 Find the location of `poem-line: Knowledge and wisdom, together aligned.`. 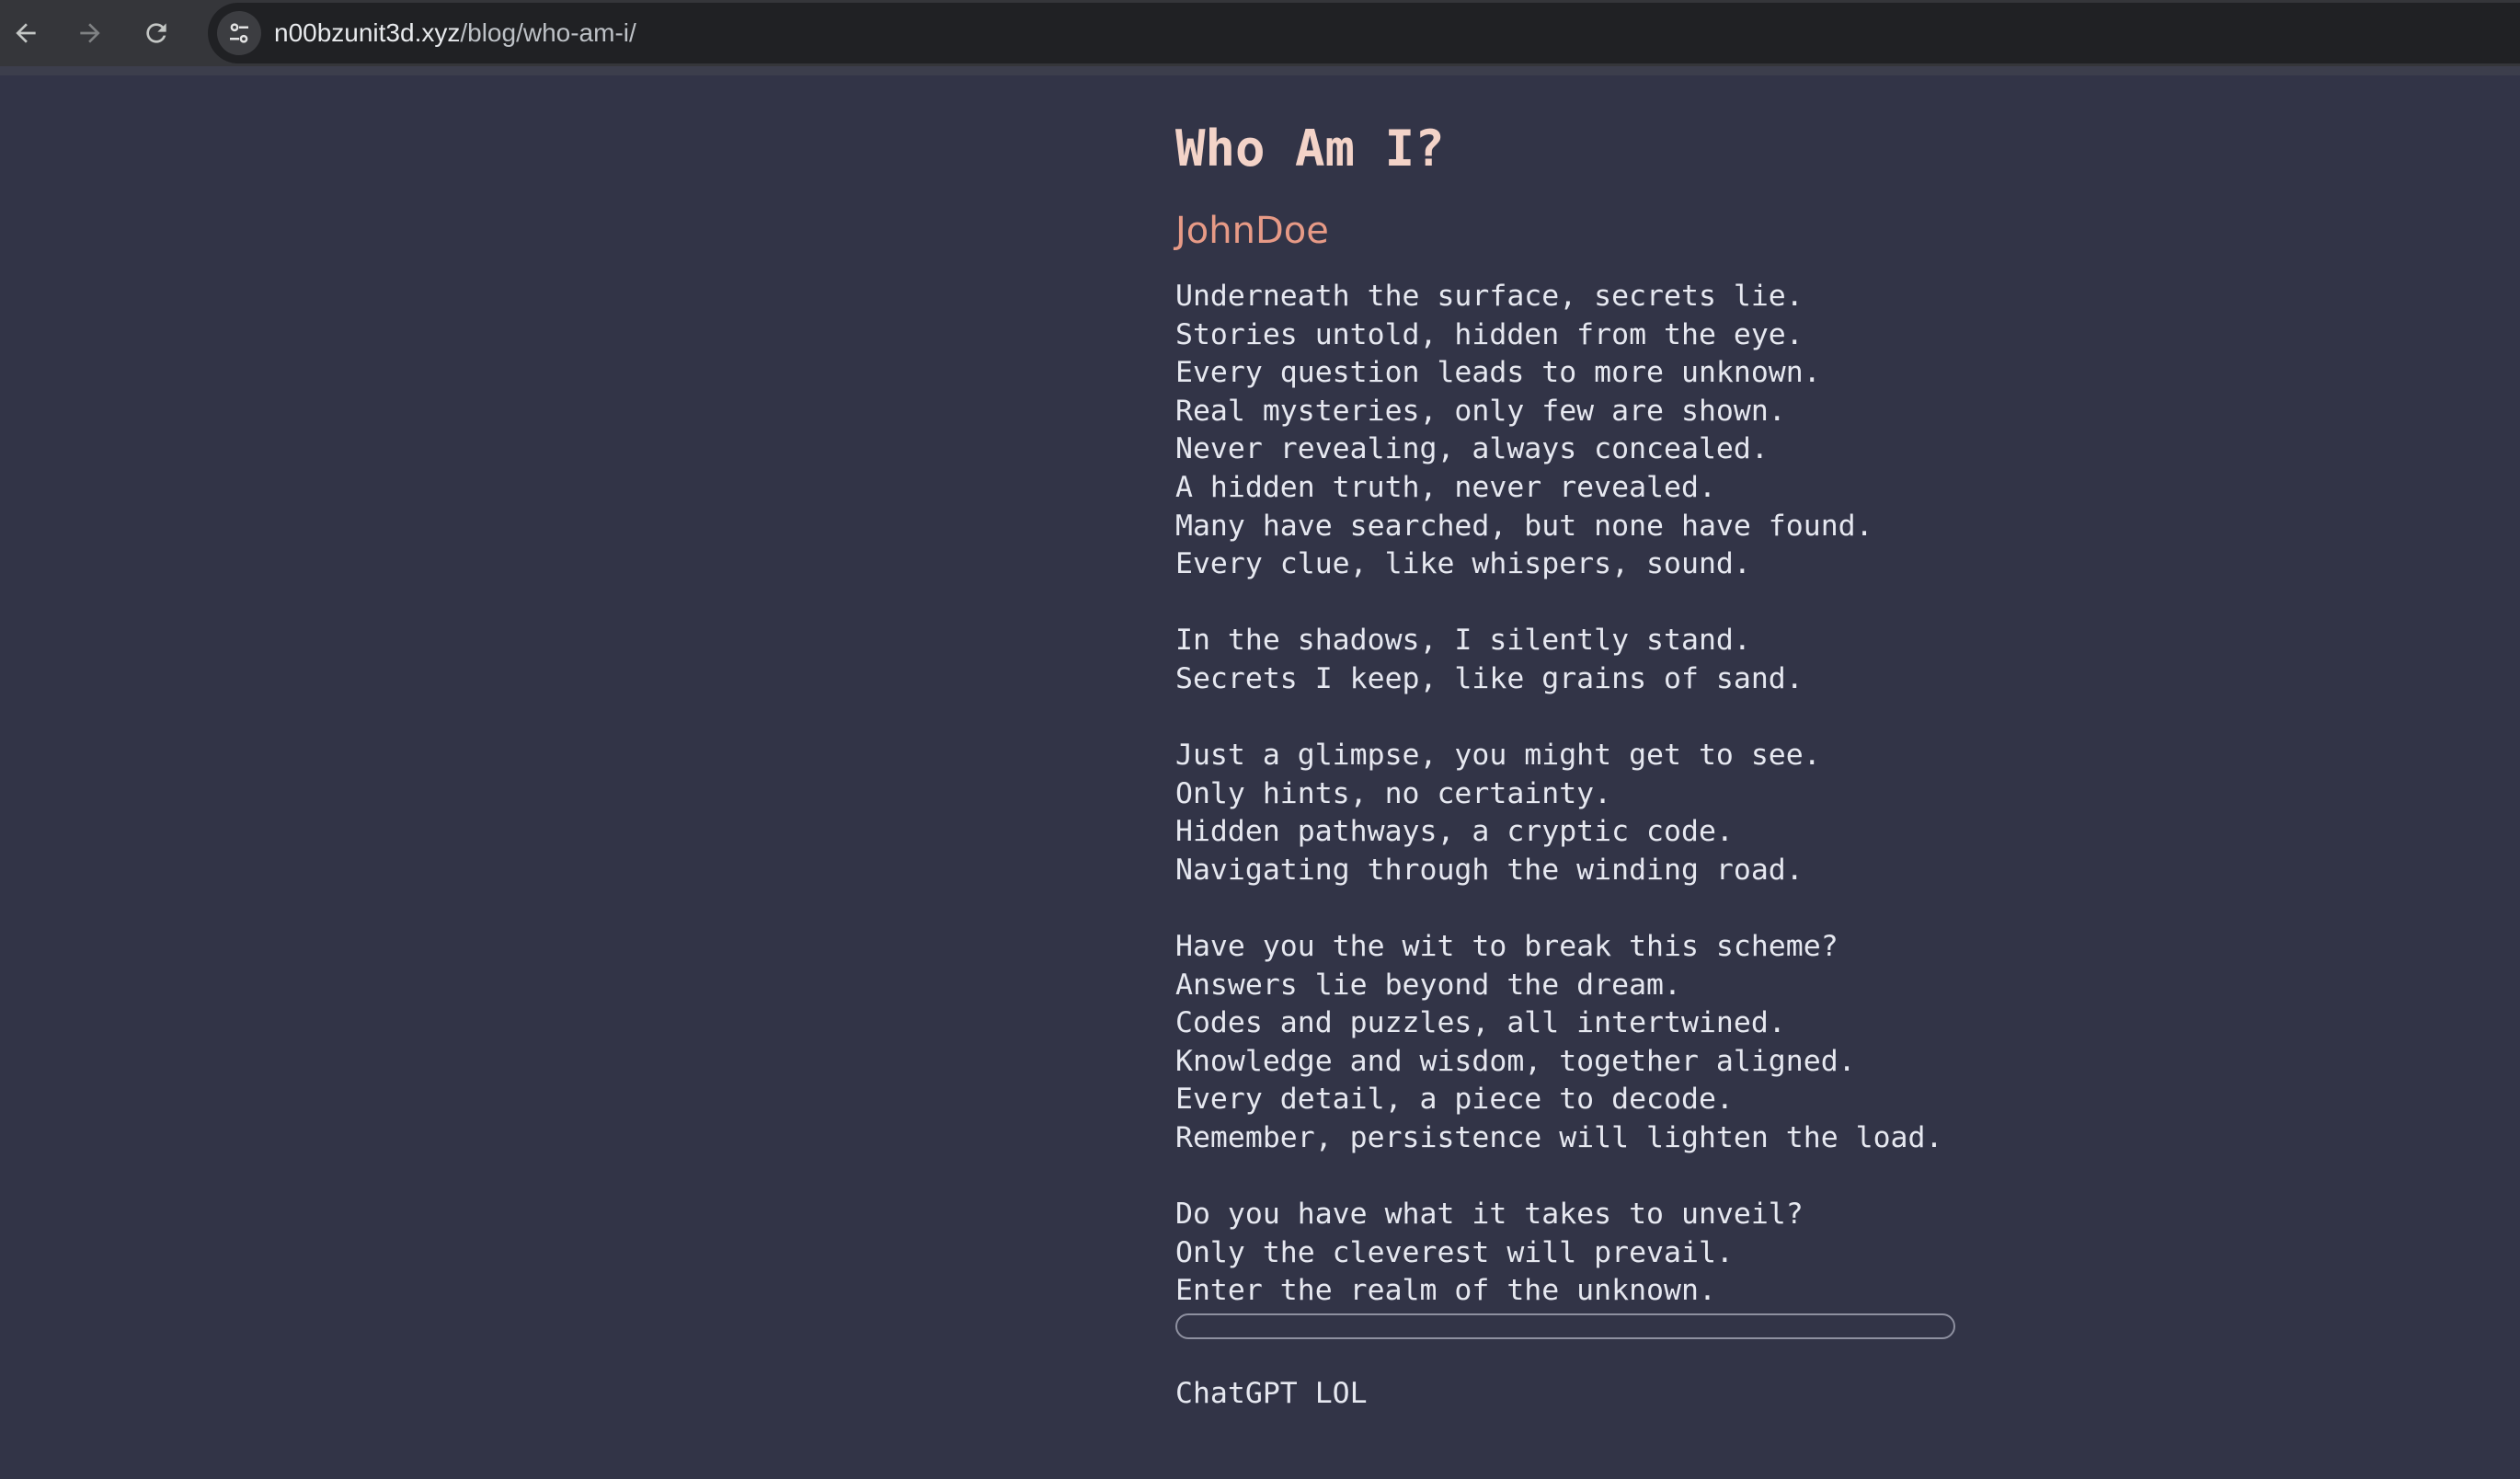

poem-line: Knowledge and wisdom, together aligned. is located at coordinates (1515, 1061).